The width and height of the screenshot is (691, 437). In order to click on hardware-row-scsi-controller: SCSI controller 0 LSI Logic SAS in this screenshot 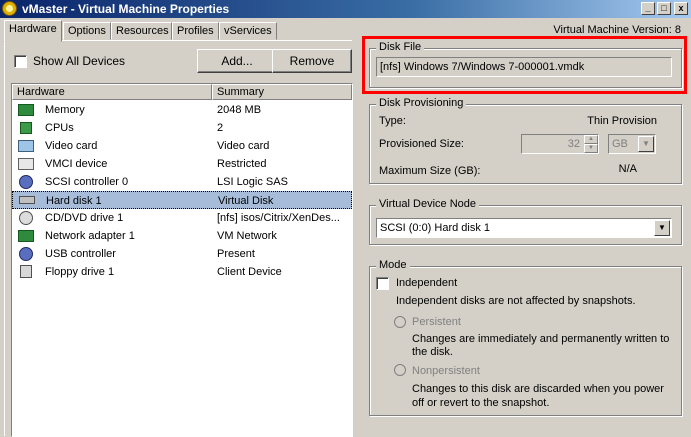, I will do `click(182, 182)`.